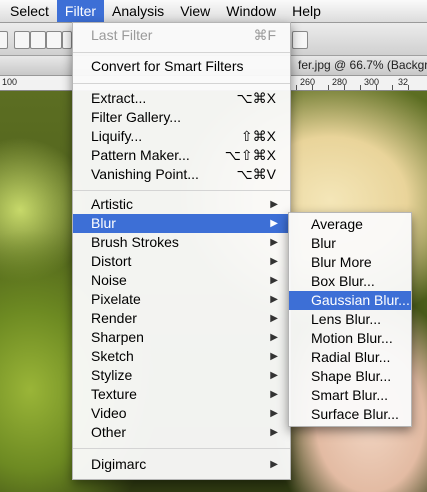  I want to click on menu-item-pattern-maker: Pattern Maker... ⌥⇧⌘X, so click(181, 155).